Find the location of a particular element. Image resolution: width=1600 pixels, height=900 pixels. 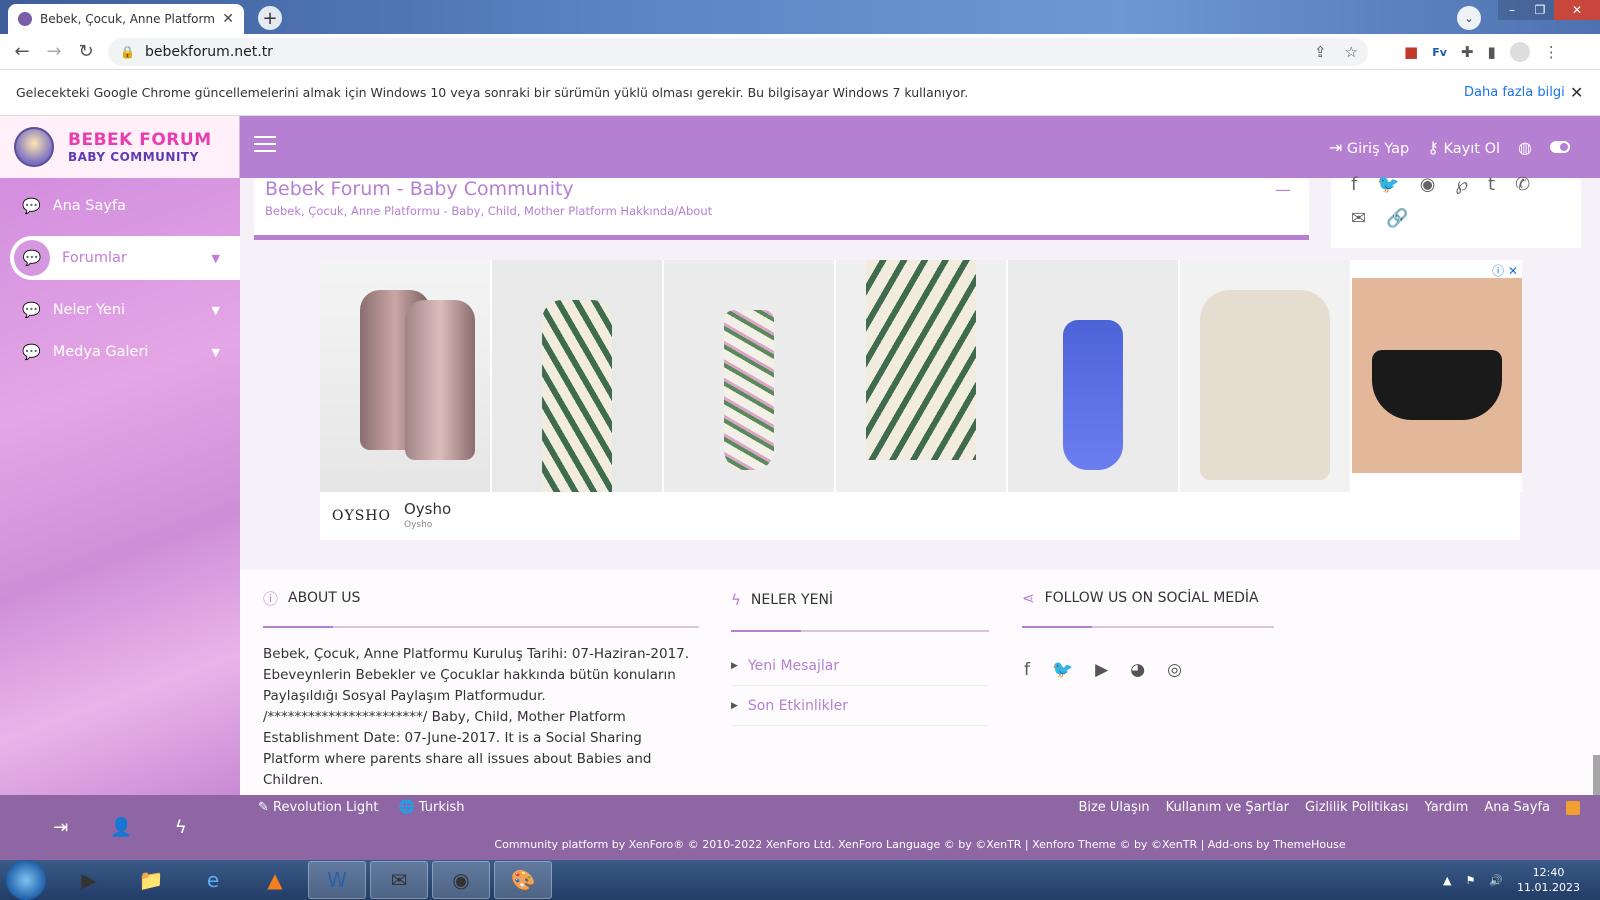

youtube-icon: ▶ is located at coordinates (1101, 670).